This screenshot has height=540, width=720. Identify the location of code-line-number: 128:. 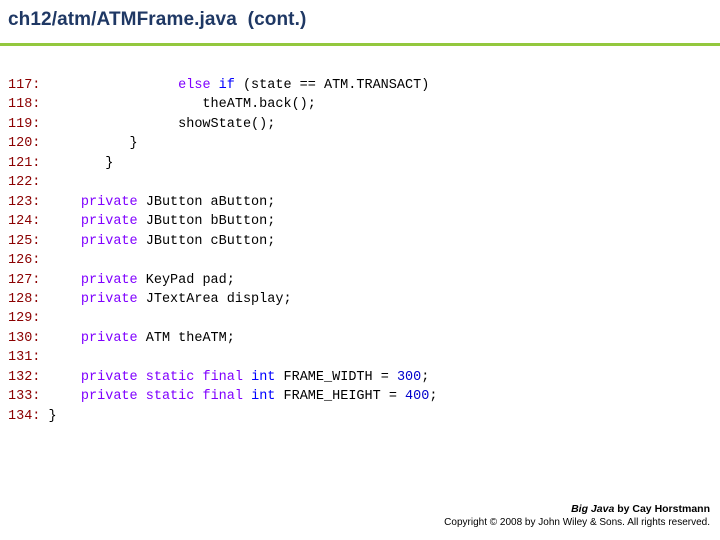
(24, 299).